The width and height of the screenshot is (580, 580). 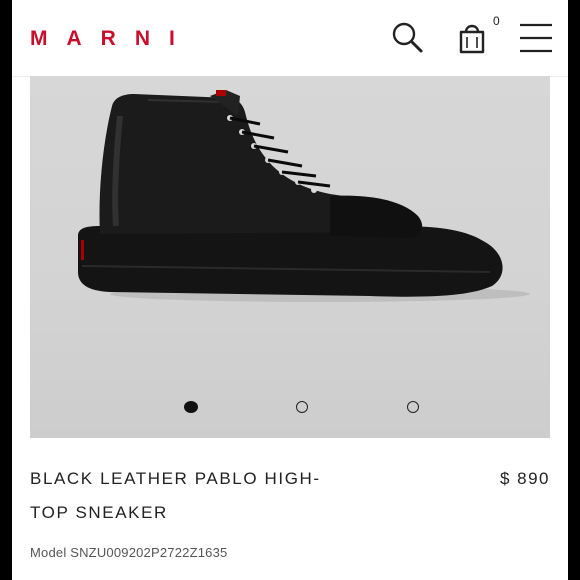 What do you see at coordinates (99, 512) in the screenshot?
I see `product-title-line-2: TOP SNEAKER` at bounding box center [99, 512].